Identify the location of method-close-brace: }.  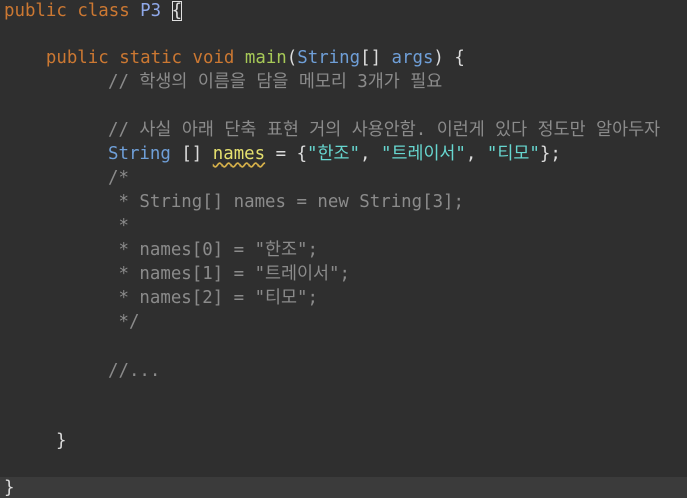
(61, 441).